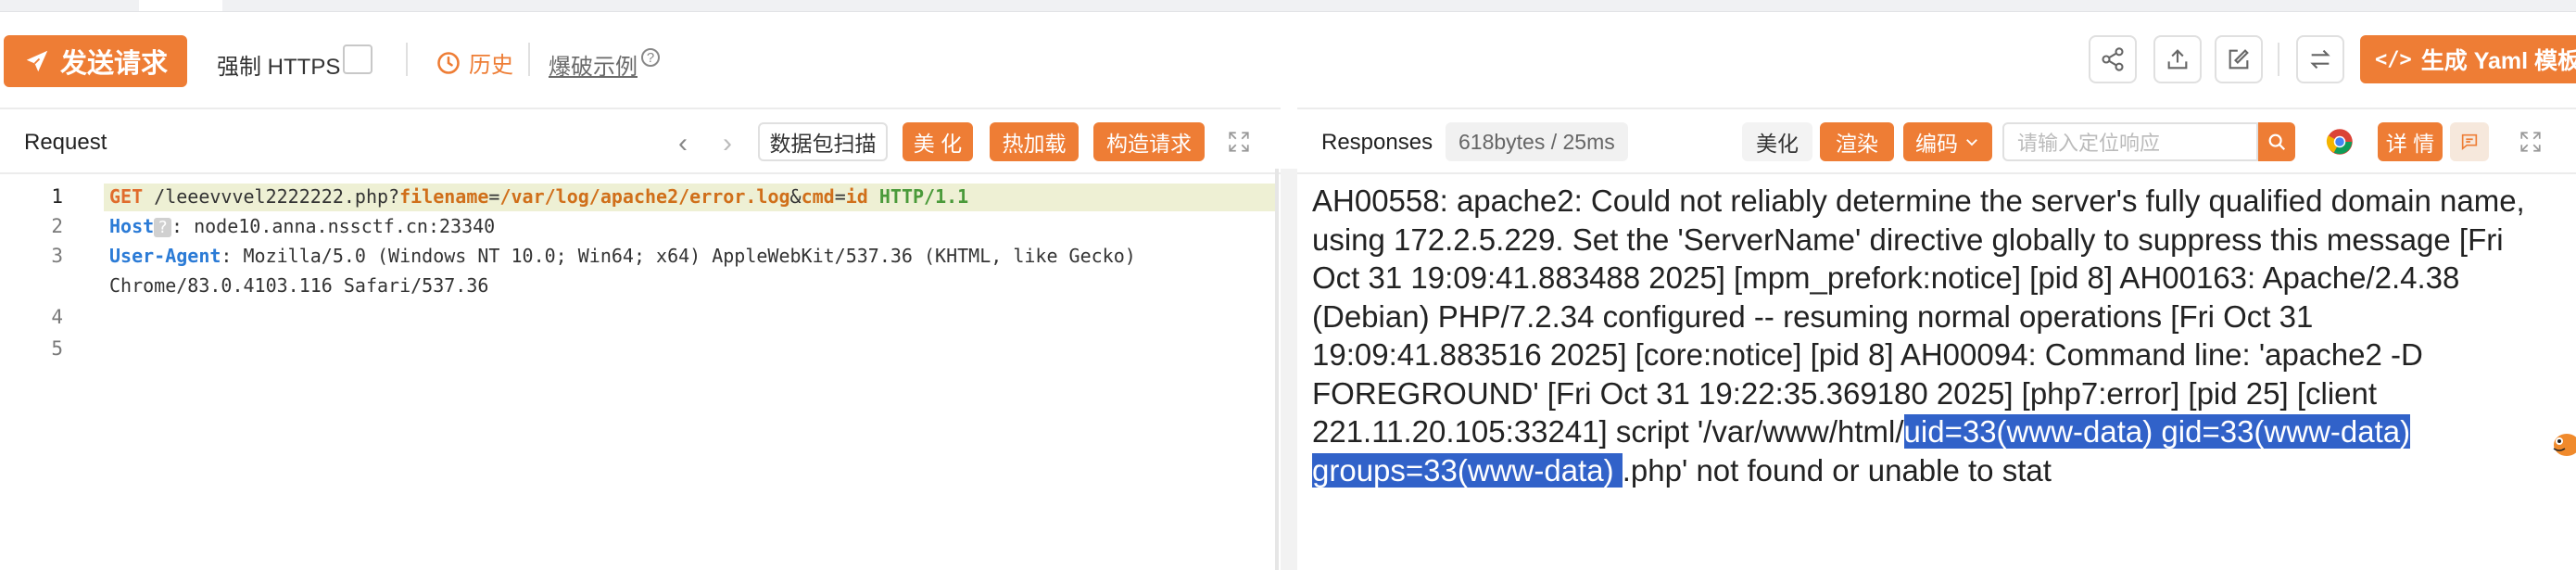  I want to click on swap-button, so click(2320, 59).